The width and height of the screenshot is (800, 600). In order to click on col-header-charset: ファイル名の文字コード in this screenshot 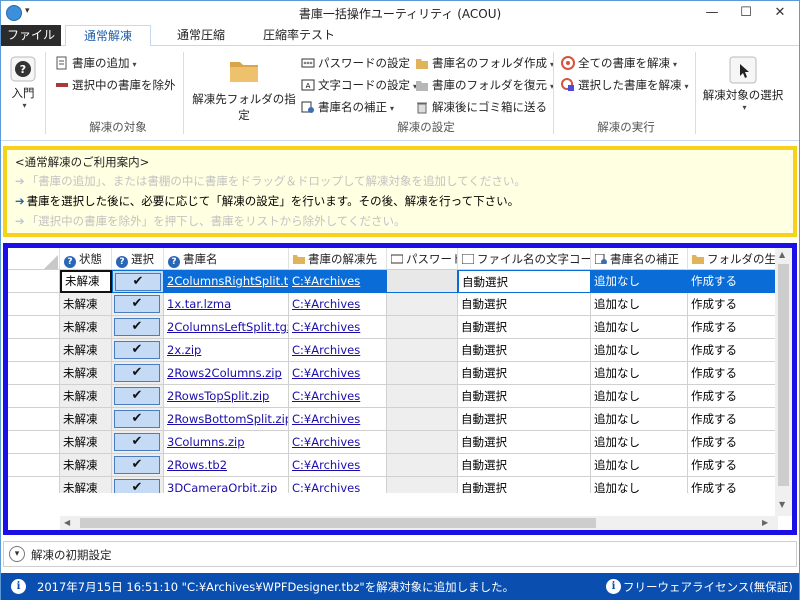, I will do `click(524, 259)`.